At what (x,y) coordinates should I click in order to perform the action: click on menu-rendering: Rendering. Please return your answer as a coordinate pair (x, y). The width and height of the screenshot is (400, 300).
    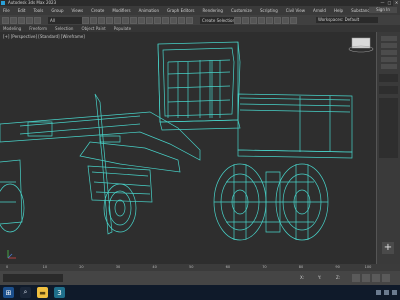
    Looking at the image, I should click on (213, 10).